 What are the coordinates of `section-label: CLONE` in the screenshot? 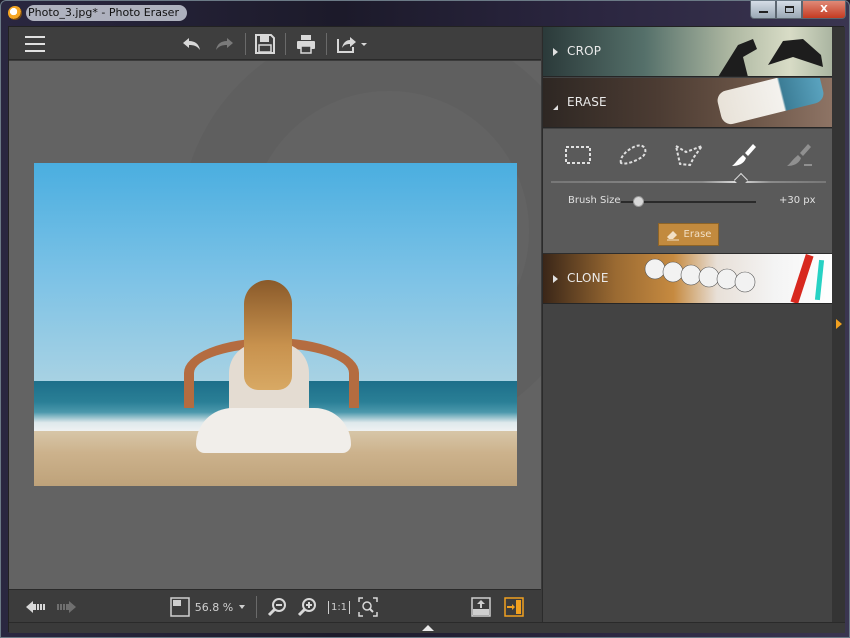 It's located at (588, 278).